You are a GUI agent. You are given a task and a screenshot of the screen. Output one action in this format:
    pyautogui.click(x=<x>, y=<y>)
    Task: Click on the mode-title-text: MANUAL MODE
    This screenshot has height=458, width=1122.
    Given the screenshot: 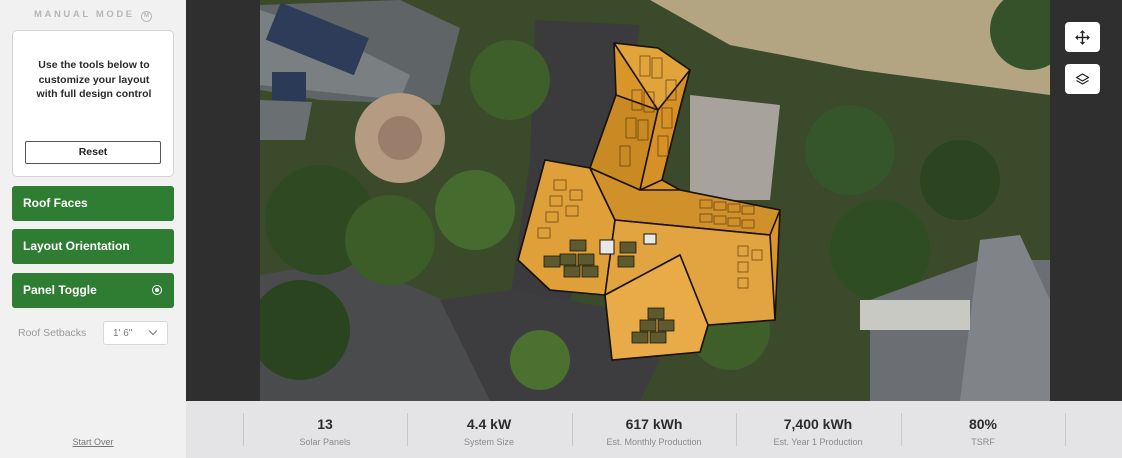 What is the action you would take?
    pyautogui.click(x=84, y=14)
    